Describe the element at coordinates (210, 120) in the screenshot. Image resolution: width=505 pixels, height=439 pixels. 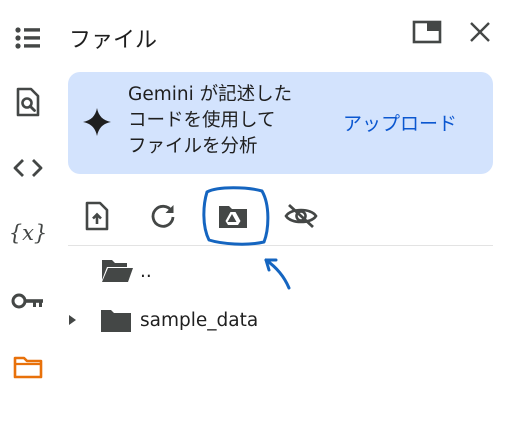
I see `banner-message: Gemini が記述した コードを使用して ファイルを分析` at that location.